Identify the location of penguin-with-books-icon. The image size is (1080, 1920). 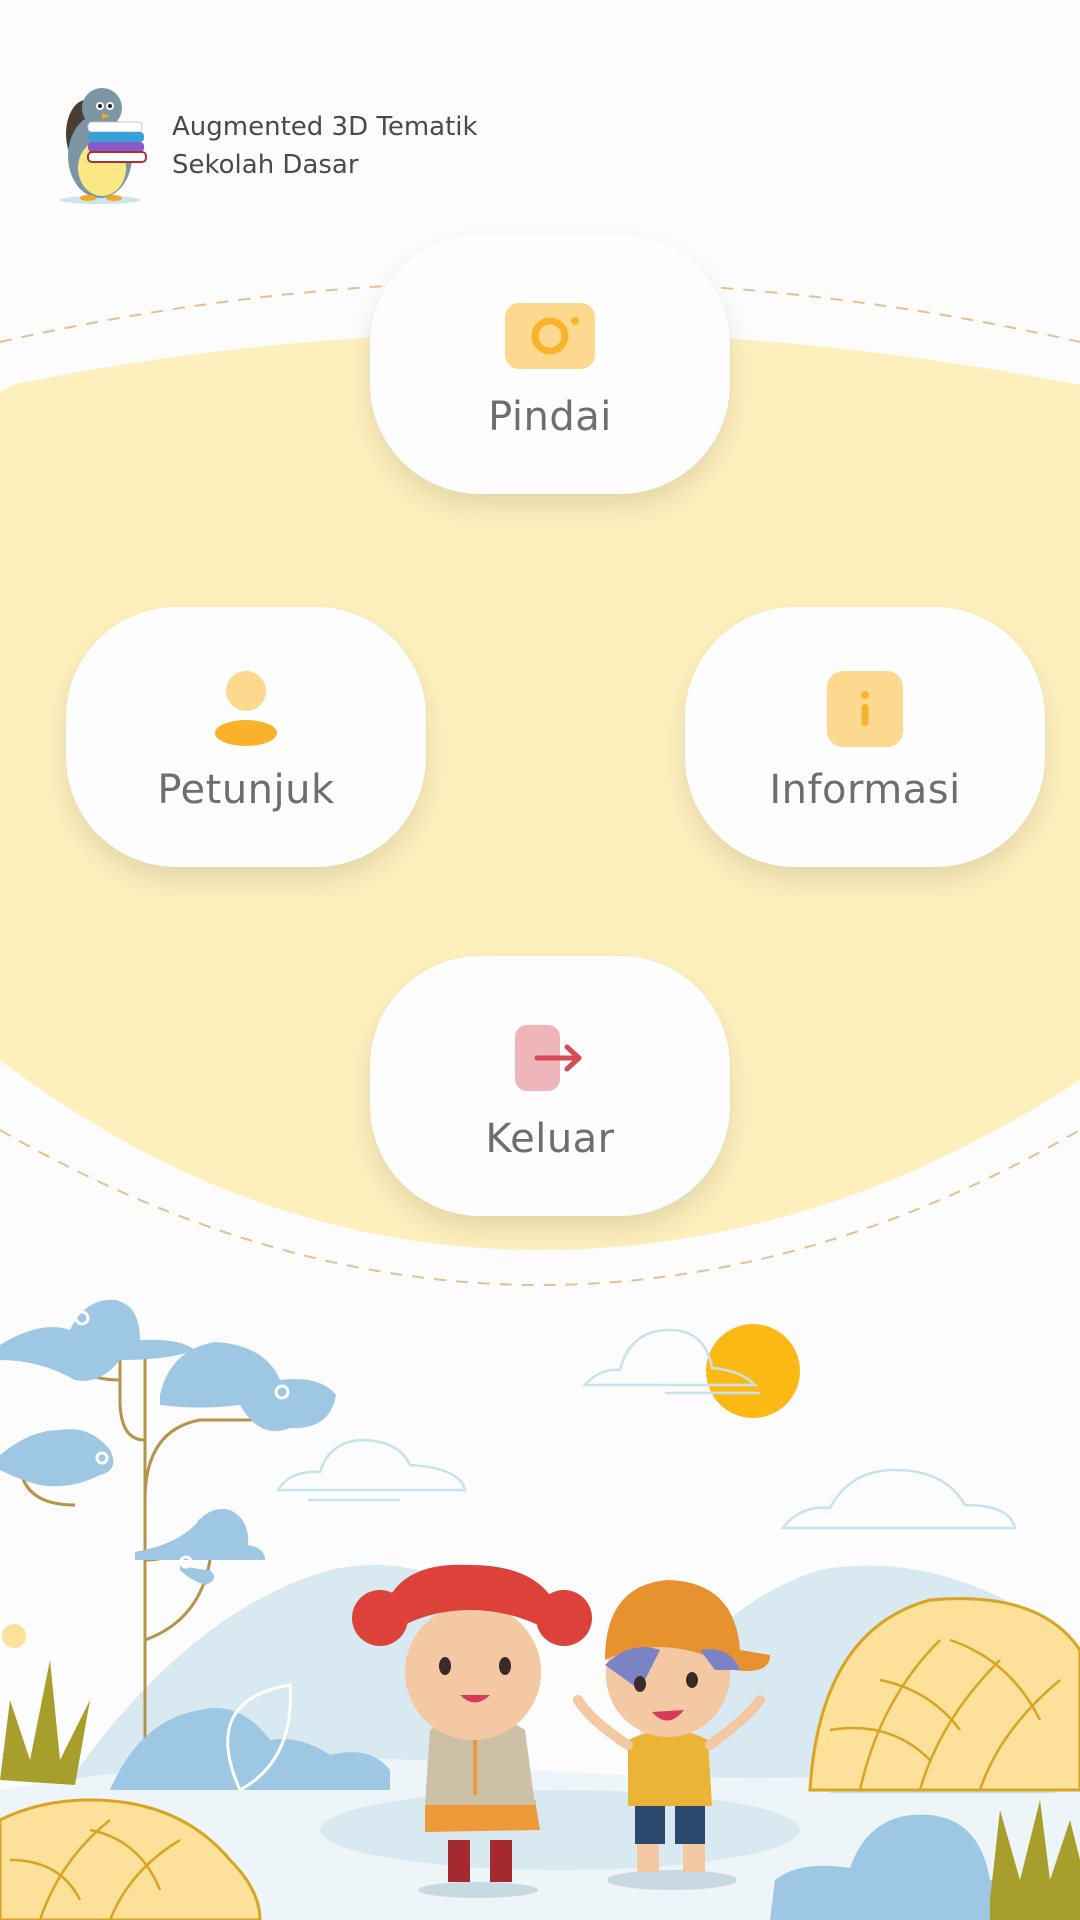
(103, 146).